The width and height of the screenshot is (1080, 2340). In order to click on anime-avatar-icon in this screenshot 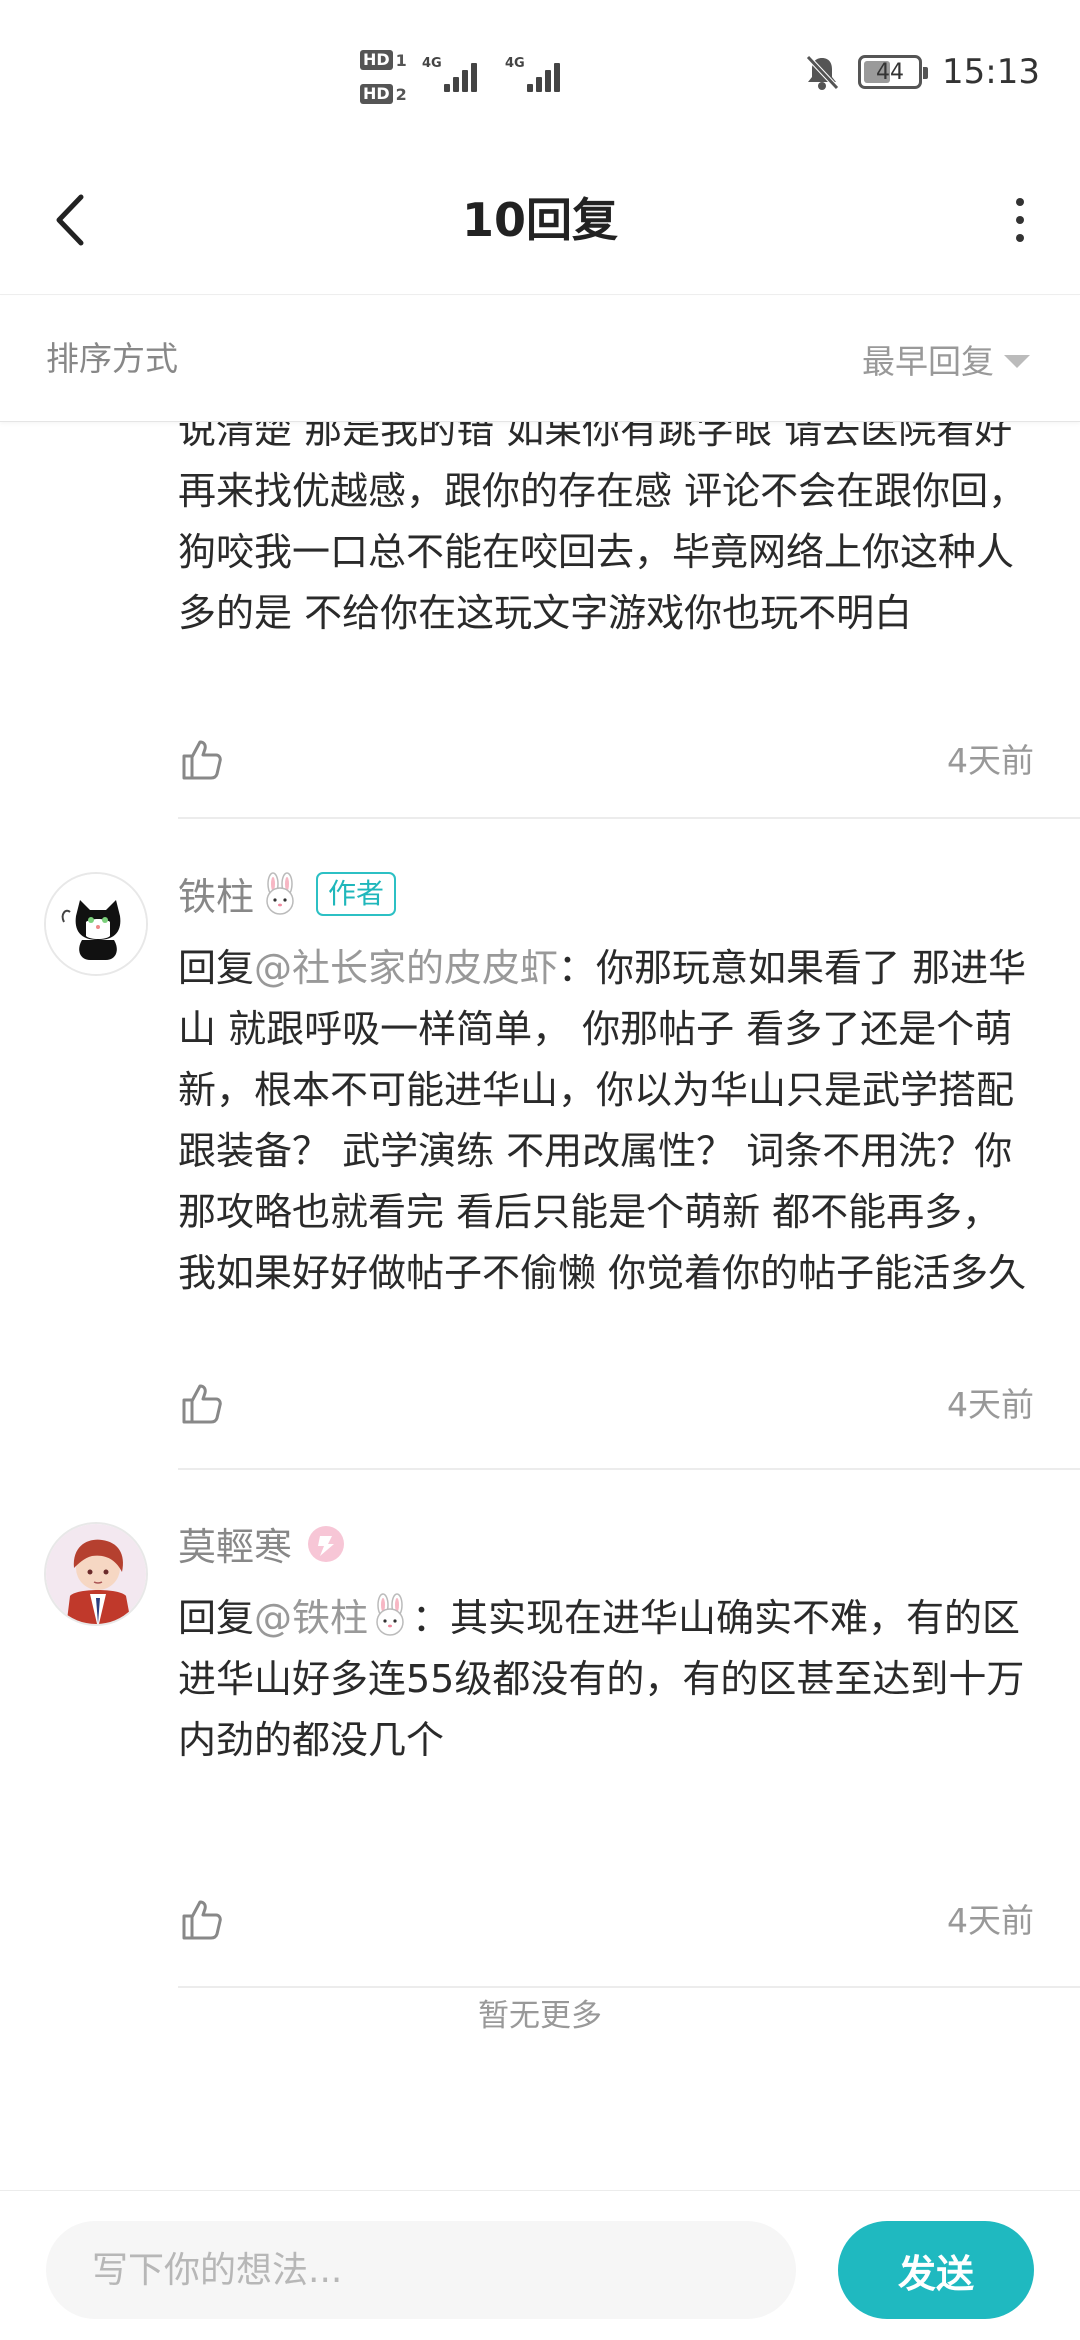, I will do `click(96, 1574)`.